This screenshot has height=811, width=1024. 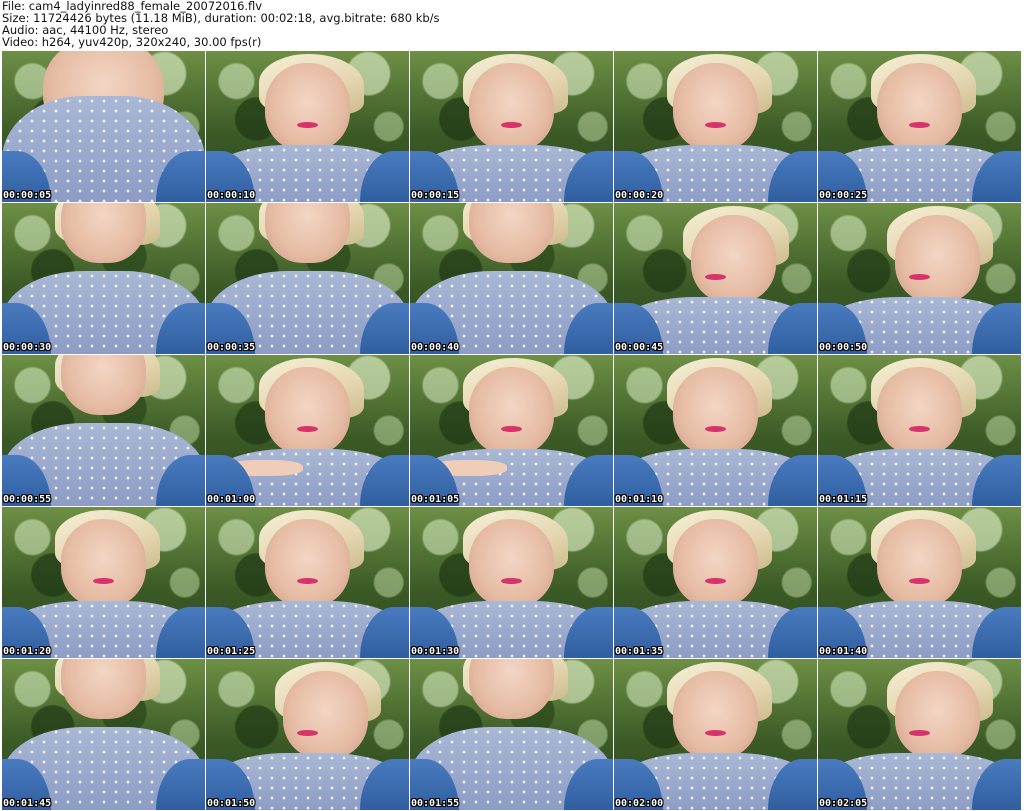 I want to click on video-thumbnail: 00:01:15, so click(x=919, y=430).